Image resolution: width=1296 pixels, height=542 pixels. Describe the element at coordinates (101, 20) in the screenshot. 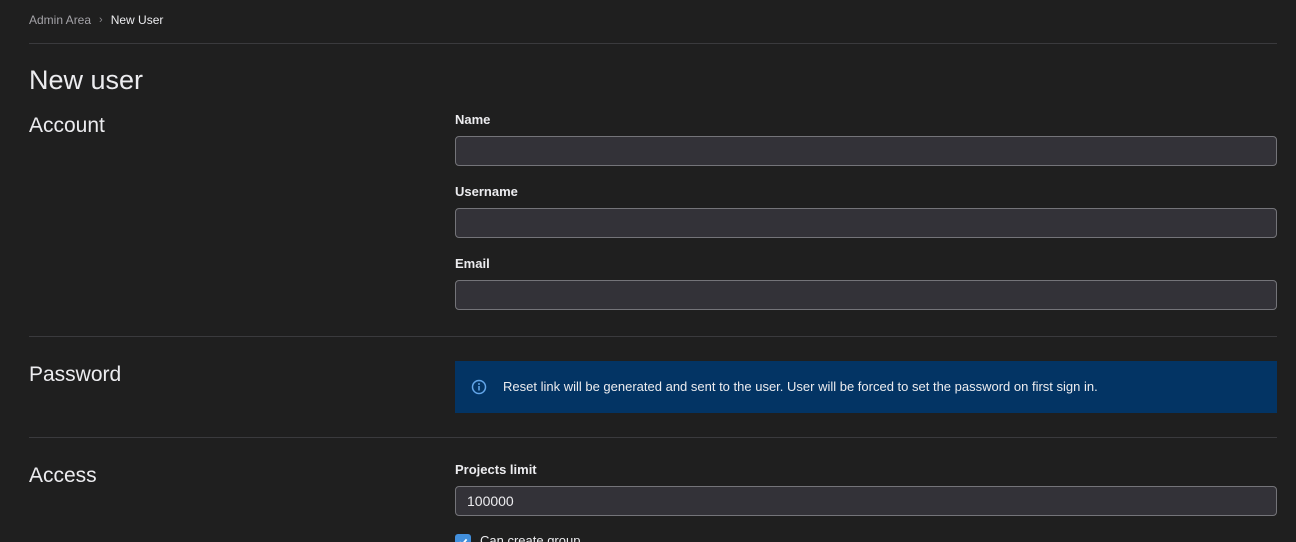

I see `chevron-right-icon: ›` at that location.